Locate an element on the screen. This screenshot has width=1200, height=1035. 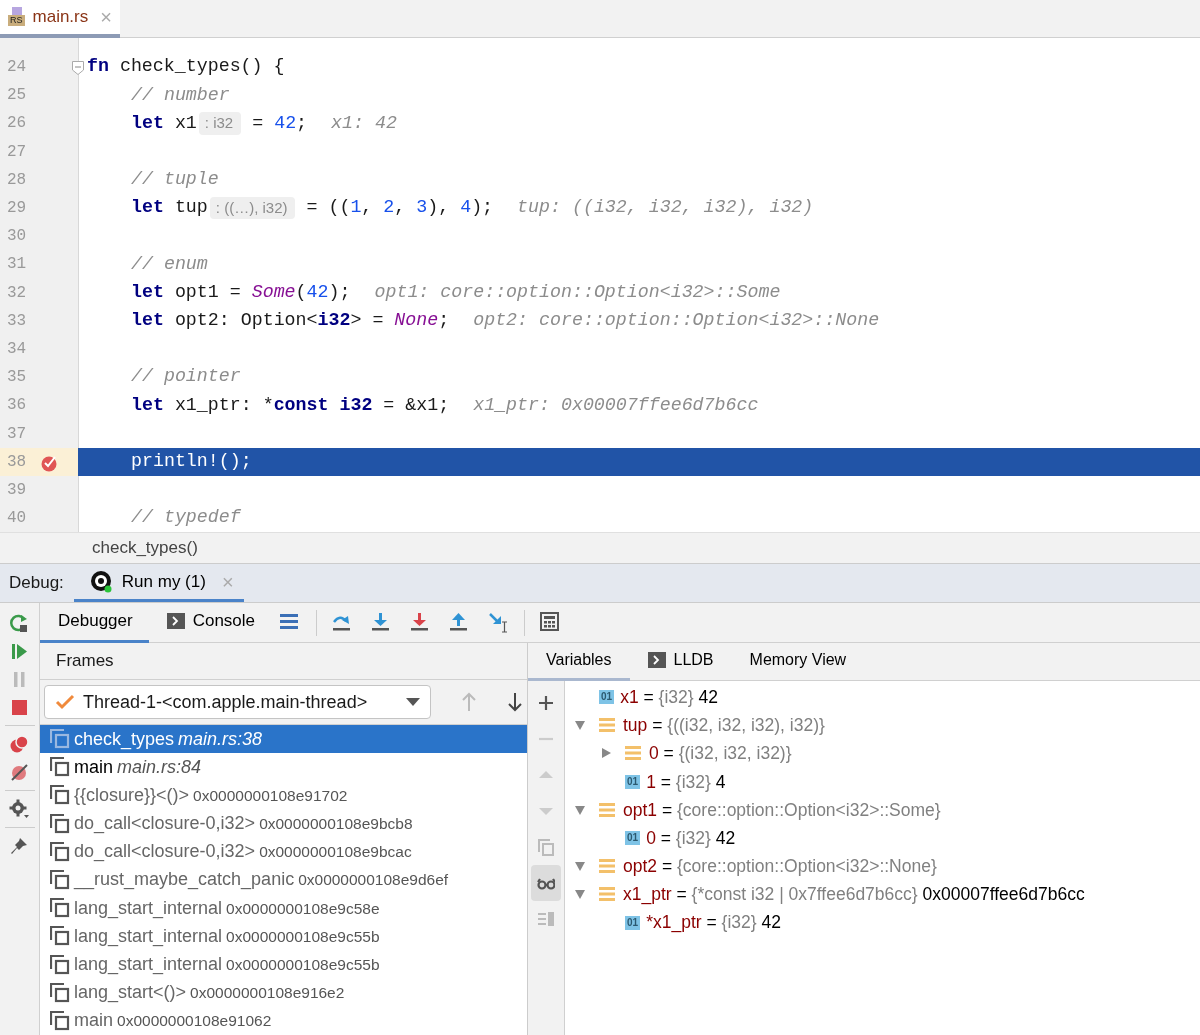
breadcrumb: check_types() is located at coordinates (145, 548).